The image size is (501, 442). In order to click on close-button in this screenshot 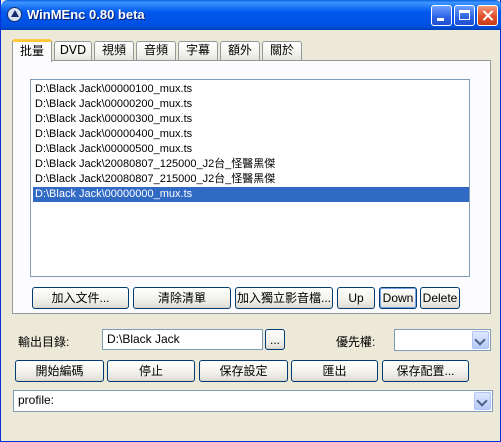, I will do `click(487, 15)`.